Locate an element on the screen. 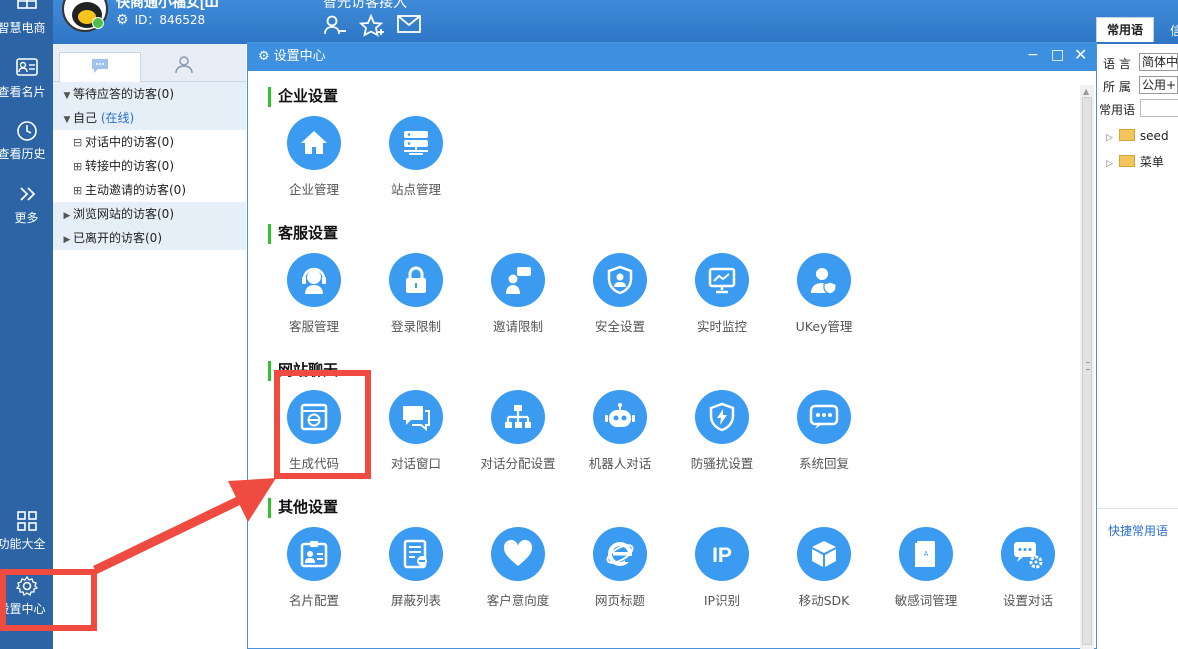 This screenshot has height=649, width=1178. language-label: 语 言 is located at coordinates (1117, 64).